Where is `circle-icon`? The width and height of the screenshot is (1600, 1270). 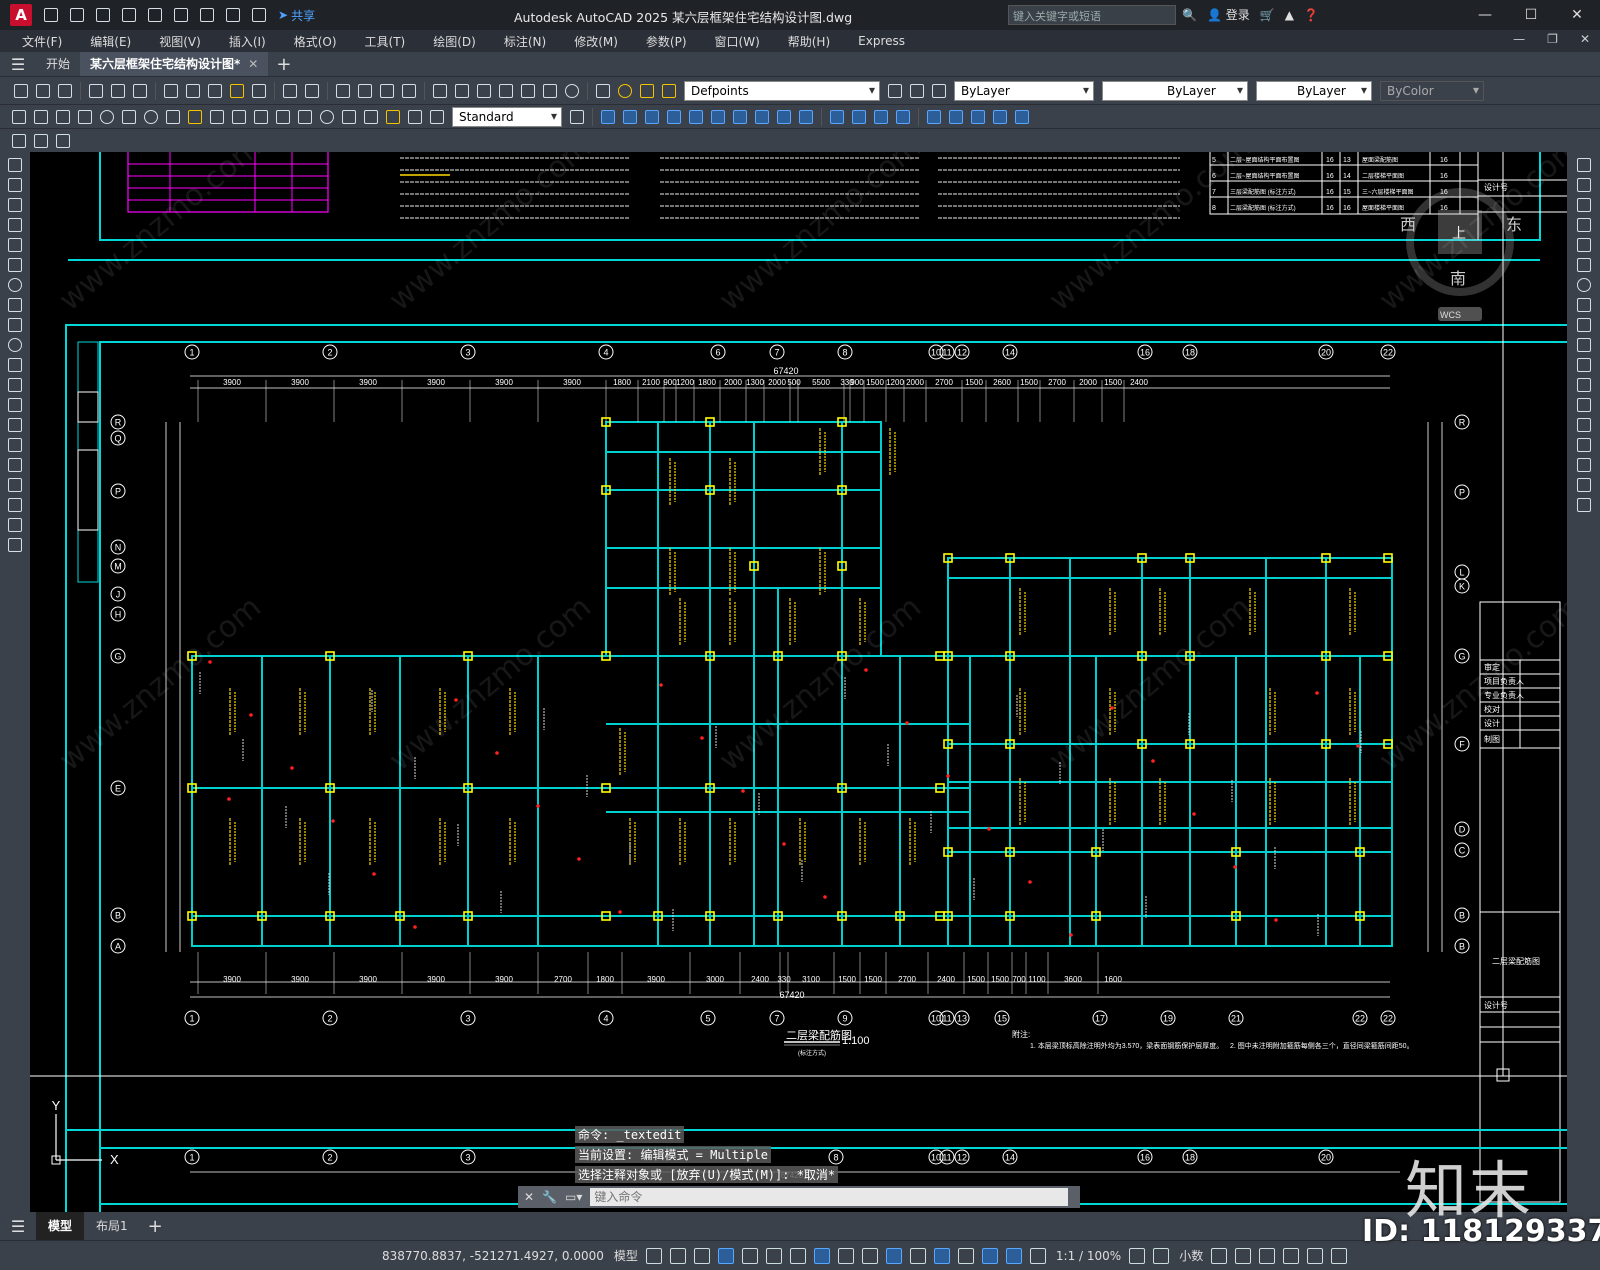 circle-icon is located at coordinates (15, 285).